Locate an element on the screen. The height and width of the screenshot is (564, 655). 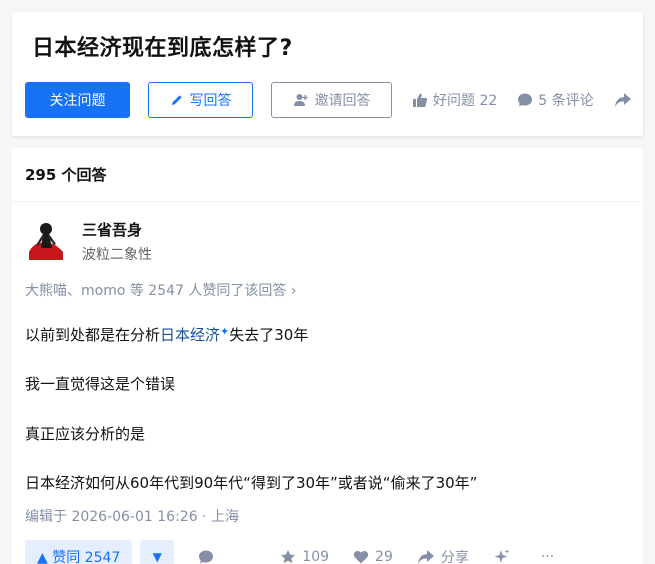
invite-answer-button: 邀请回答 is located at coordinates (331, 100).